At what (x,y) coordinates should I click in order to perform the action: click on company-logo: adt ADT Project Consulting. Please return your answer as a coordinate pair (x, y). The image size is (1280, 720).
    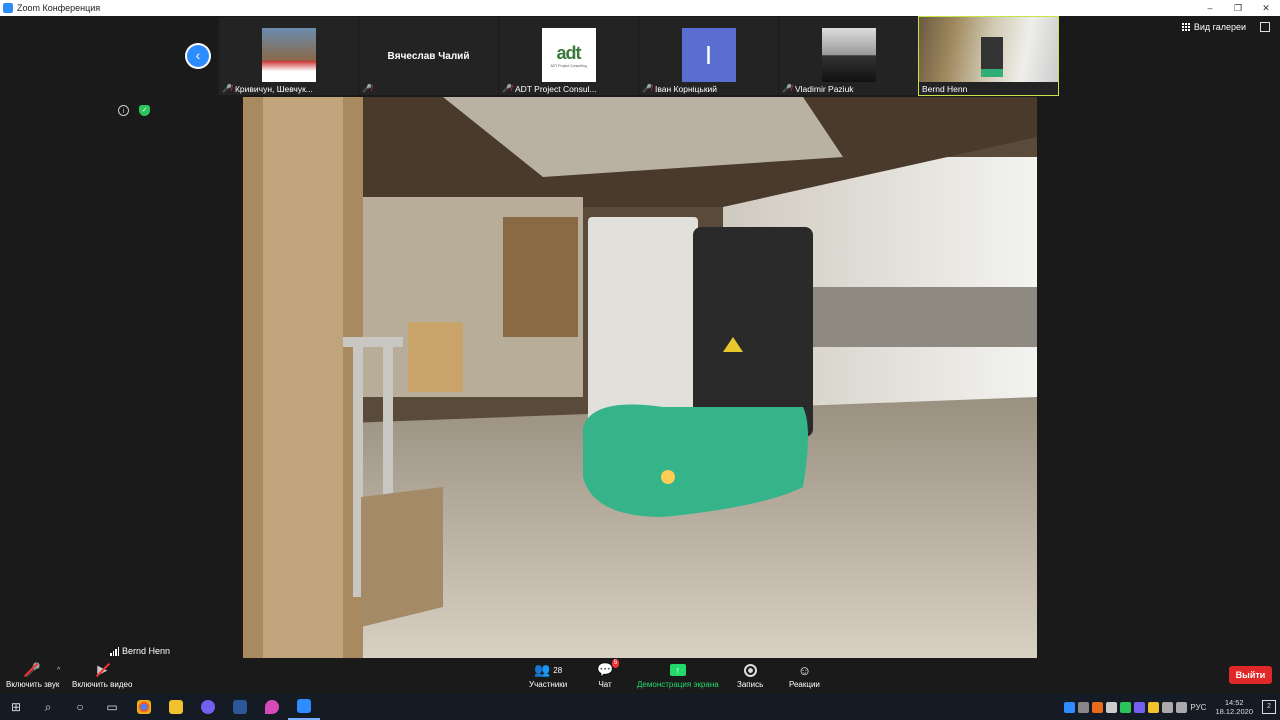
    Looking at the image, I should click on (568, 55).